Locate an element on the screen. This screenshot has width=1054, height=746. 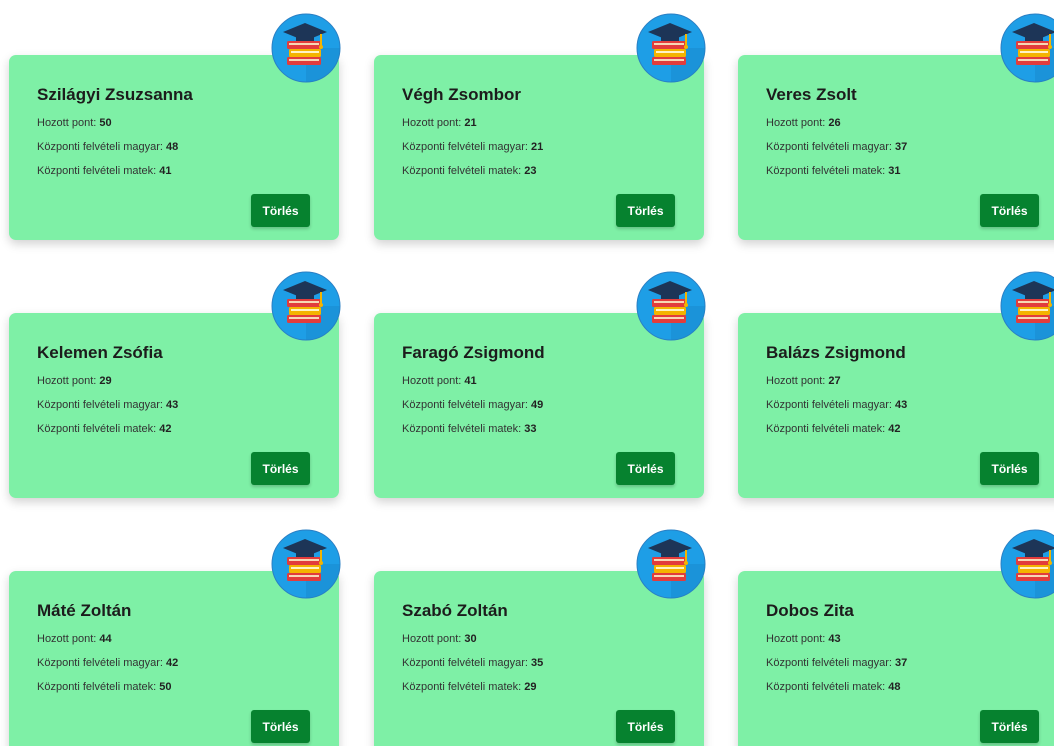
hozott-pont-line: Hozott pont: 50 is located at coordinates (74, 123).